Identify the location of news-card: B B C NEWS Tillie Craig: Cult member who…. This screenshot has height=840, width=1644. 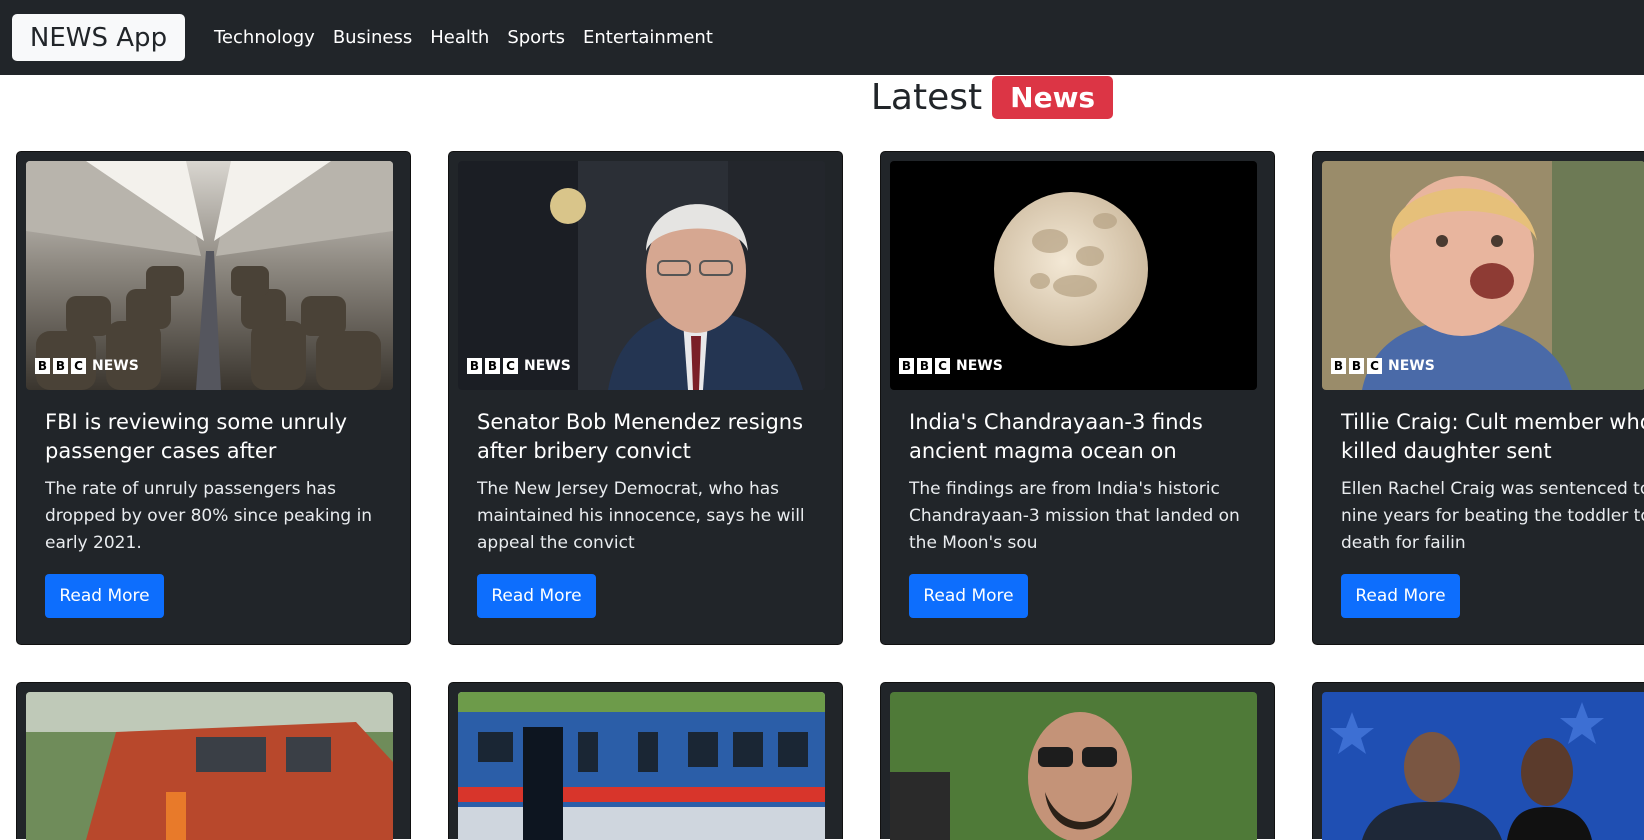
(1478, 398).